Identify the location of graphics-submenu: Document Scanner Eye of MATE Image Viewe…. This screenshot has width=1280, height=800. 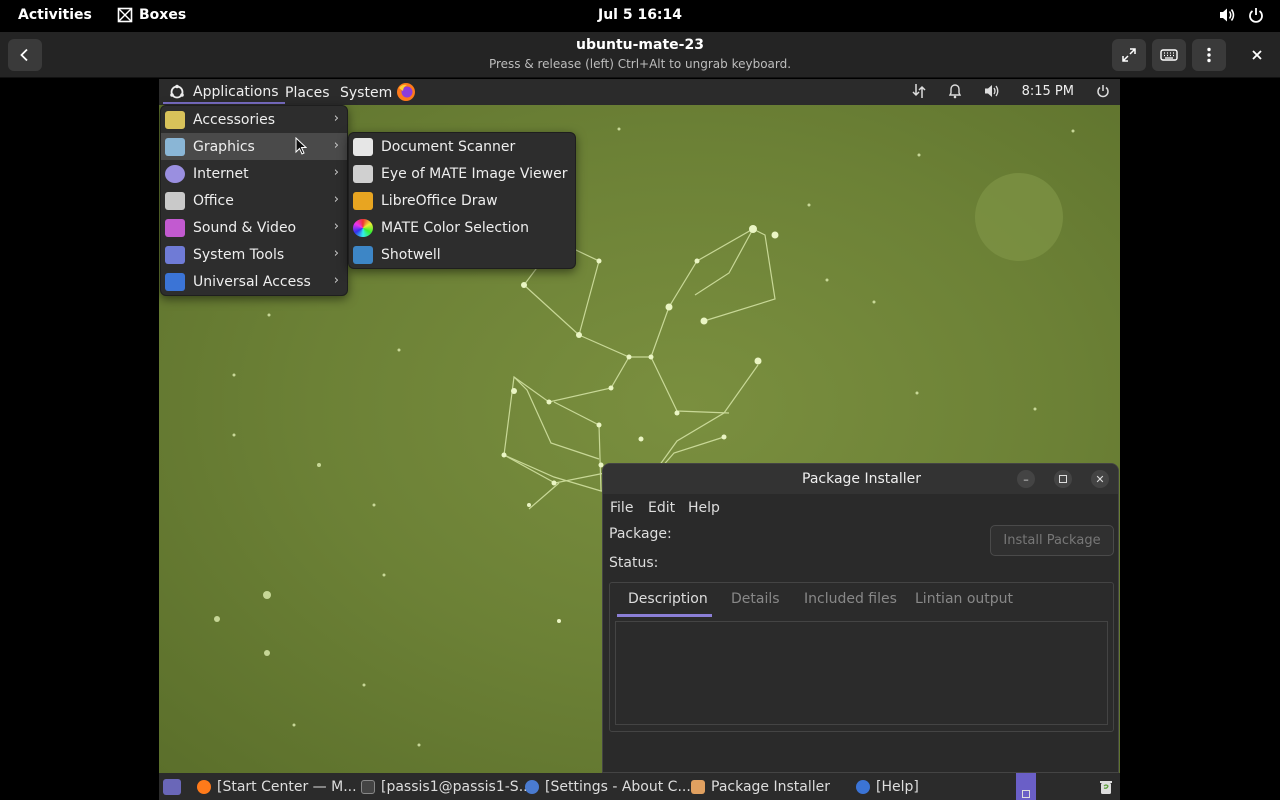
(462, 200).